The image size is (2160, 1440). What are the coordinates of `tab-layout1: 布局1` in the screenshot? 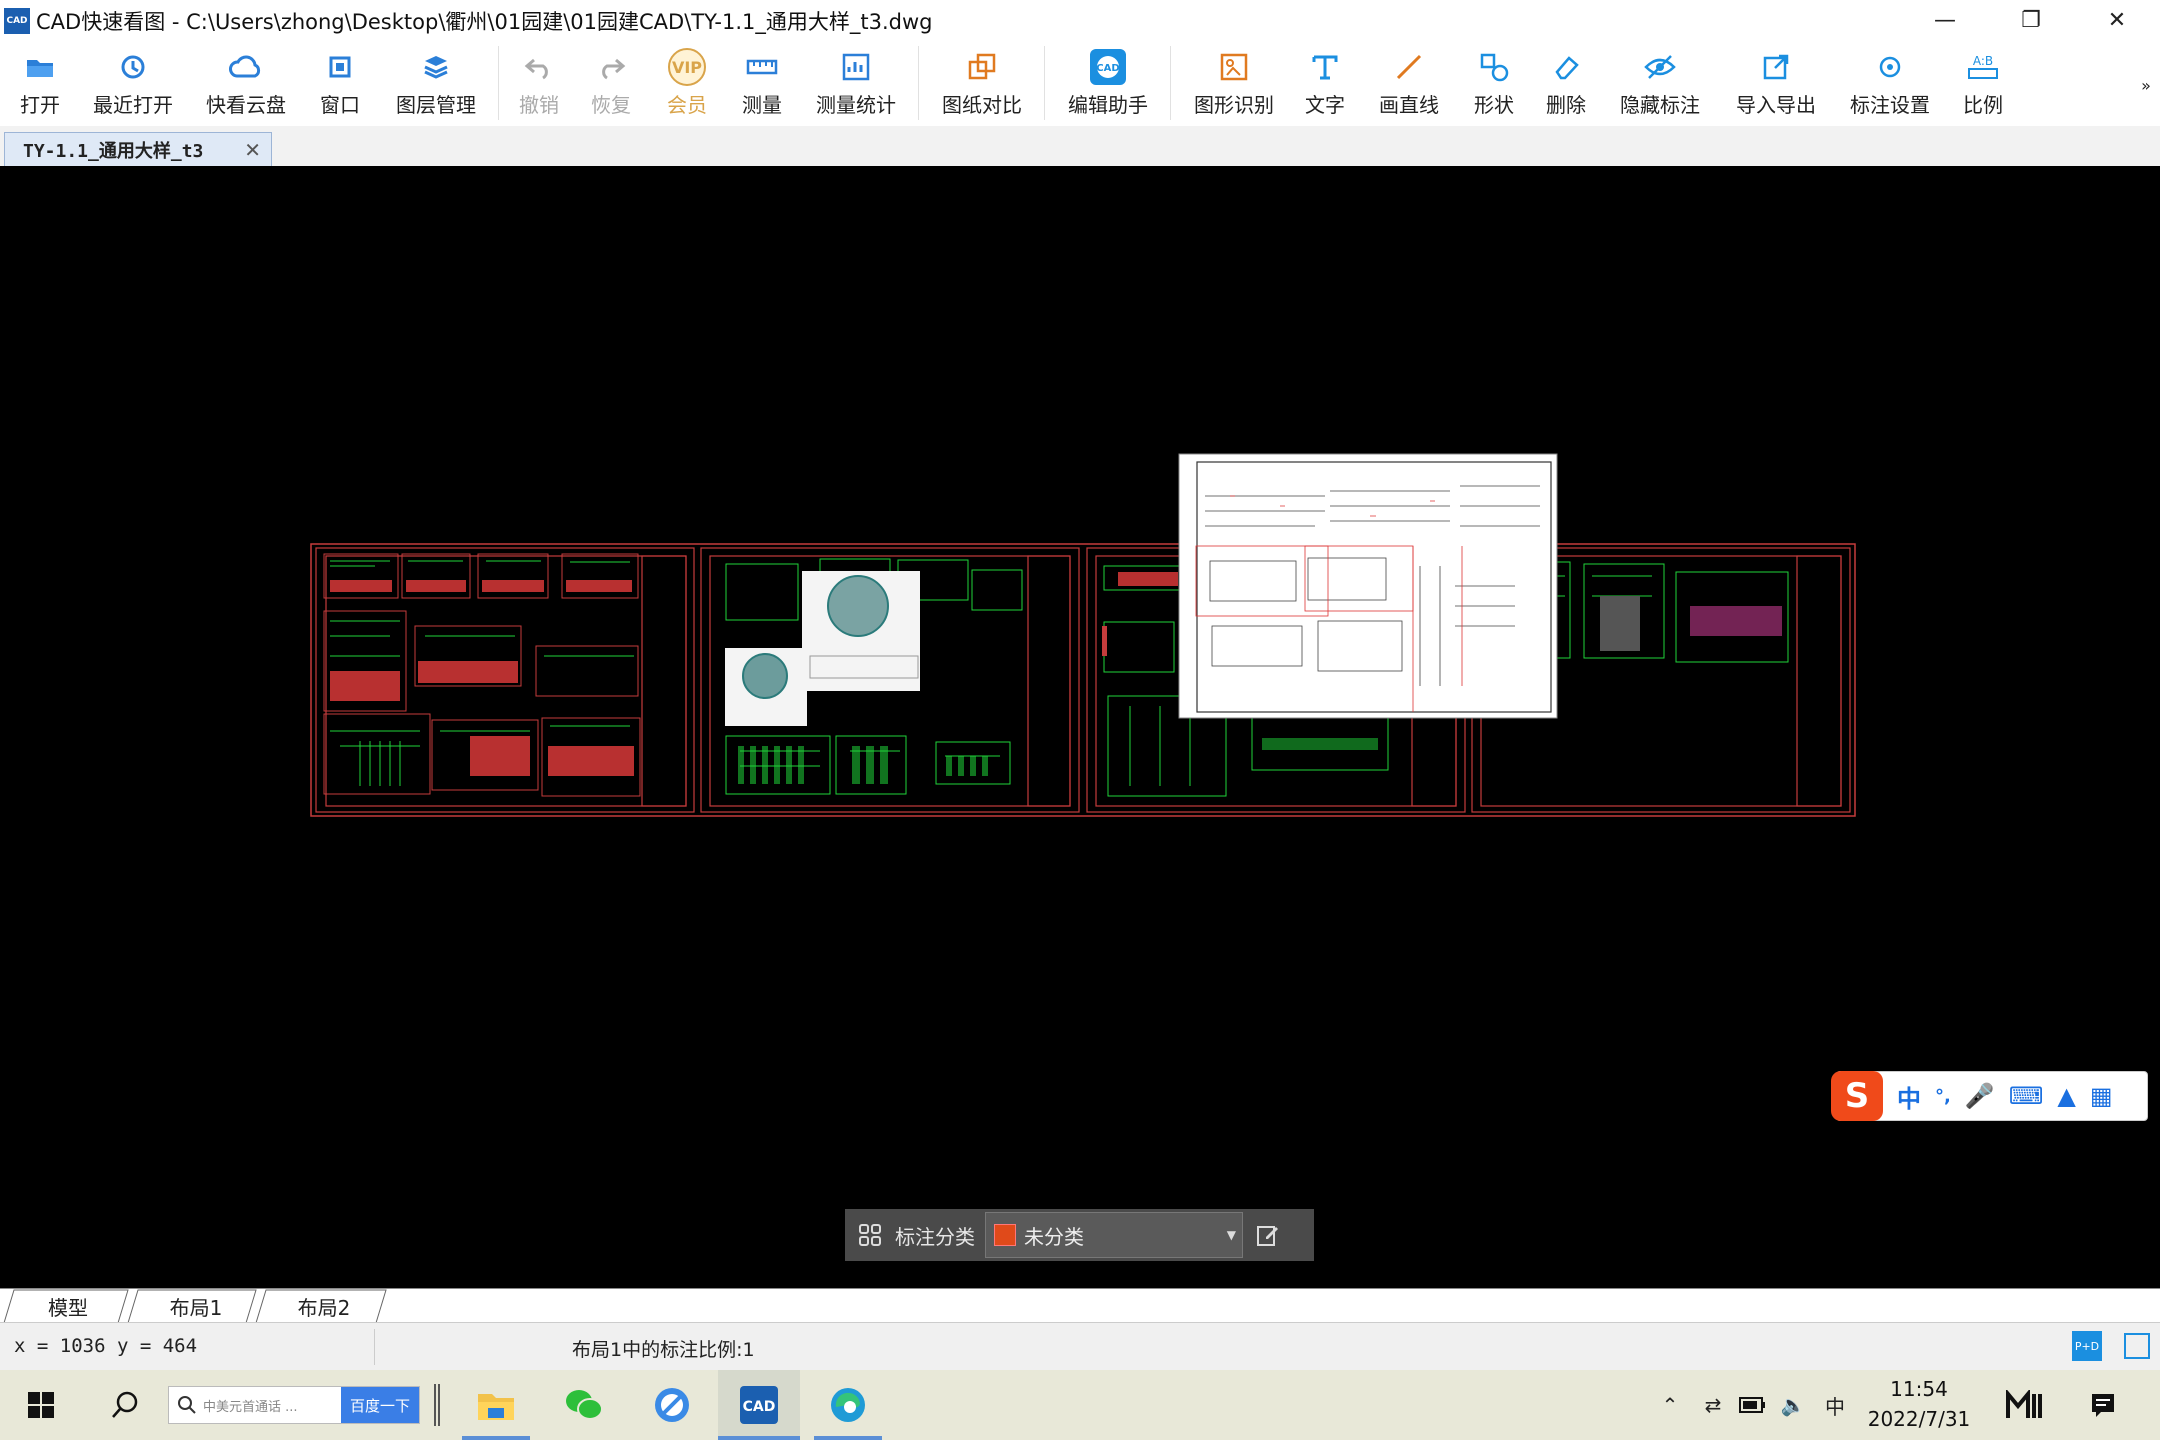 It's located at (196, 1306).